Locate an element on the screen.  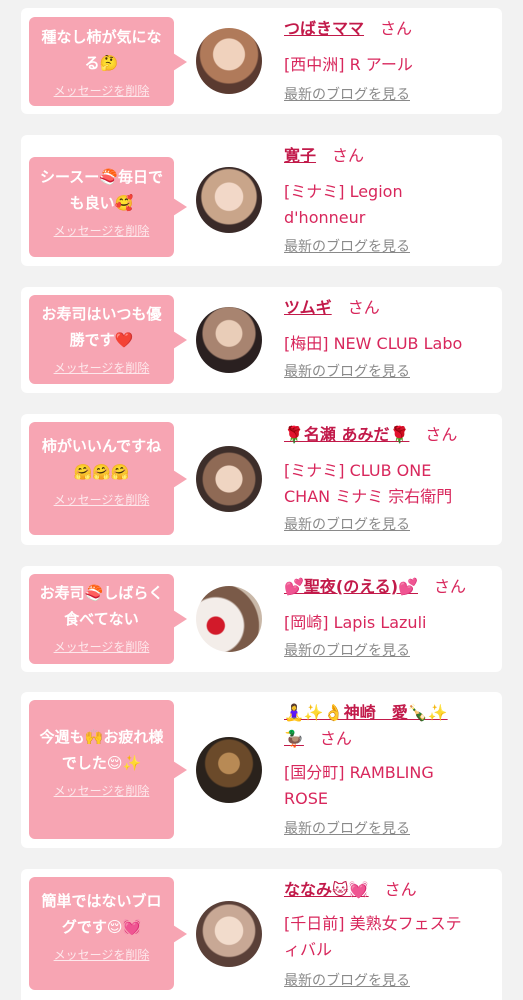
message-text: 種なし柿が気になる🤔 is located at coordinates (101, 50).